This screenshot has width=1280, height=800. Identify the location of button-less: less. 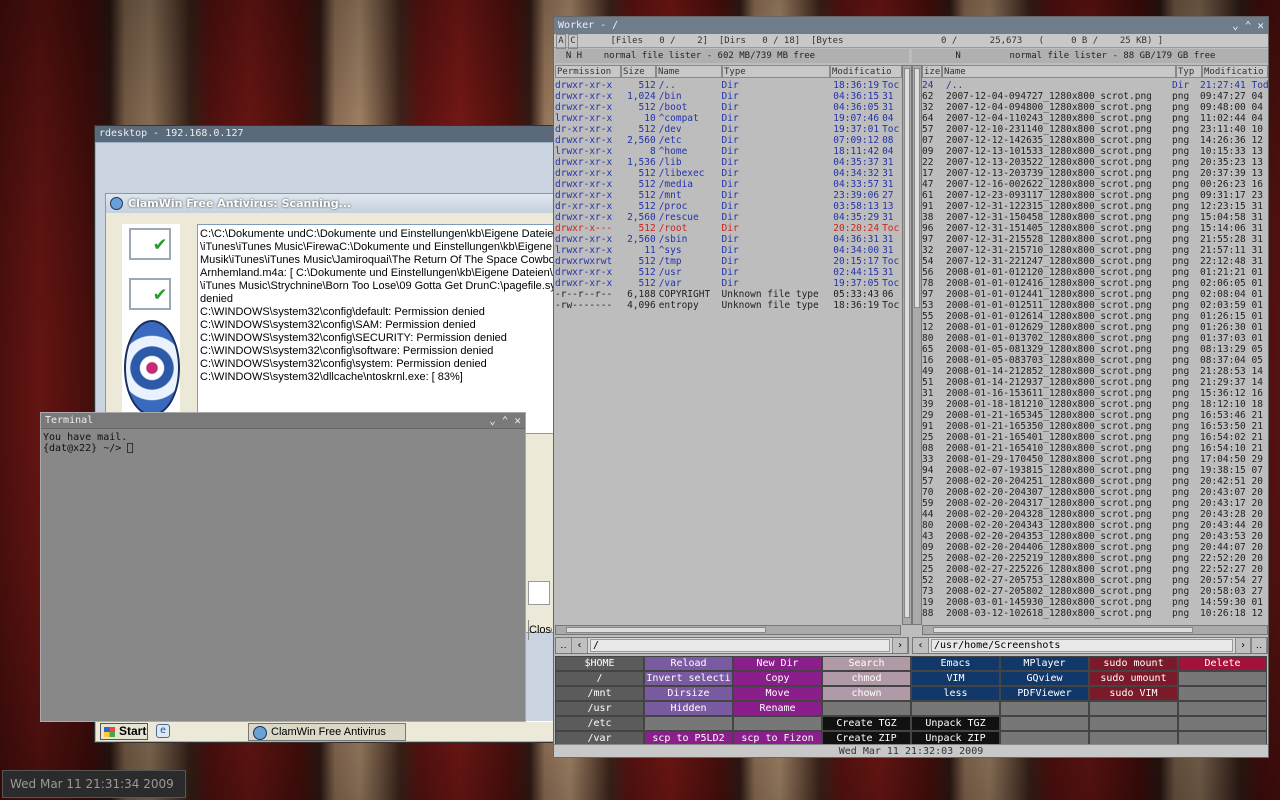
(955, 693).